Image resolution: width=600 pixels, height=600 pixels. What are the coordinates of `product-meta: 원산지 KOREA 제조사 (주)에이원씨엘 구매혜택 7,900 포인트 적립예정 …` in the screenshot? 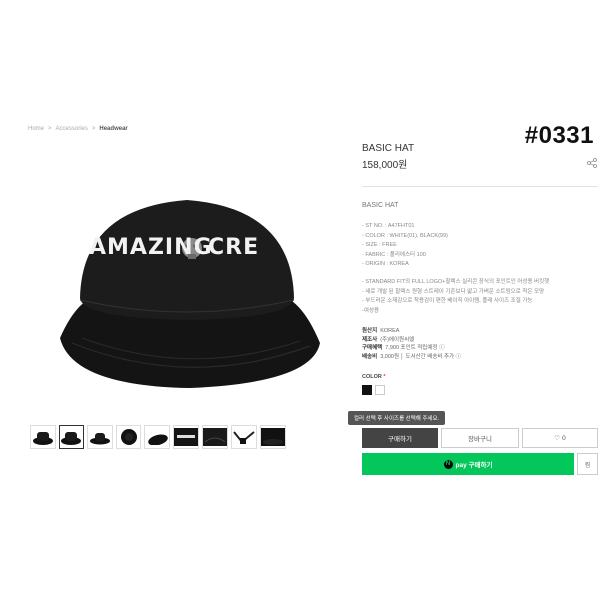 It's located at (411, 344).